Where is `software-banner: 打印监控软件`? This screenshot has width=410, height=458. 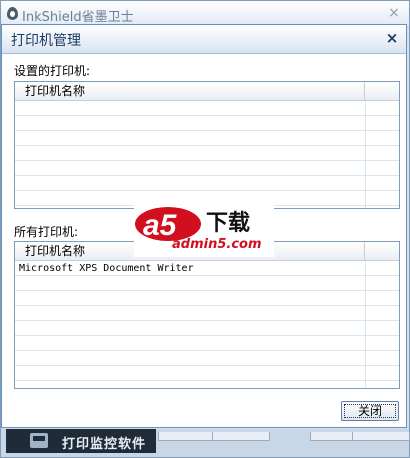 software-banner: 打印监控软件 is located at coordinates (81, 441).